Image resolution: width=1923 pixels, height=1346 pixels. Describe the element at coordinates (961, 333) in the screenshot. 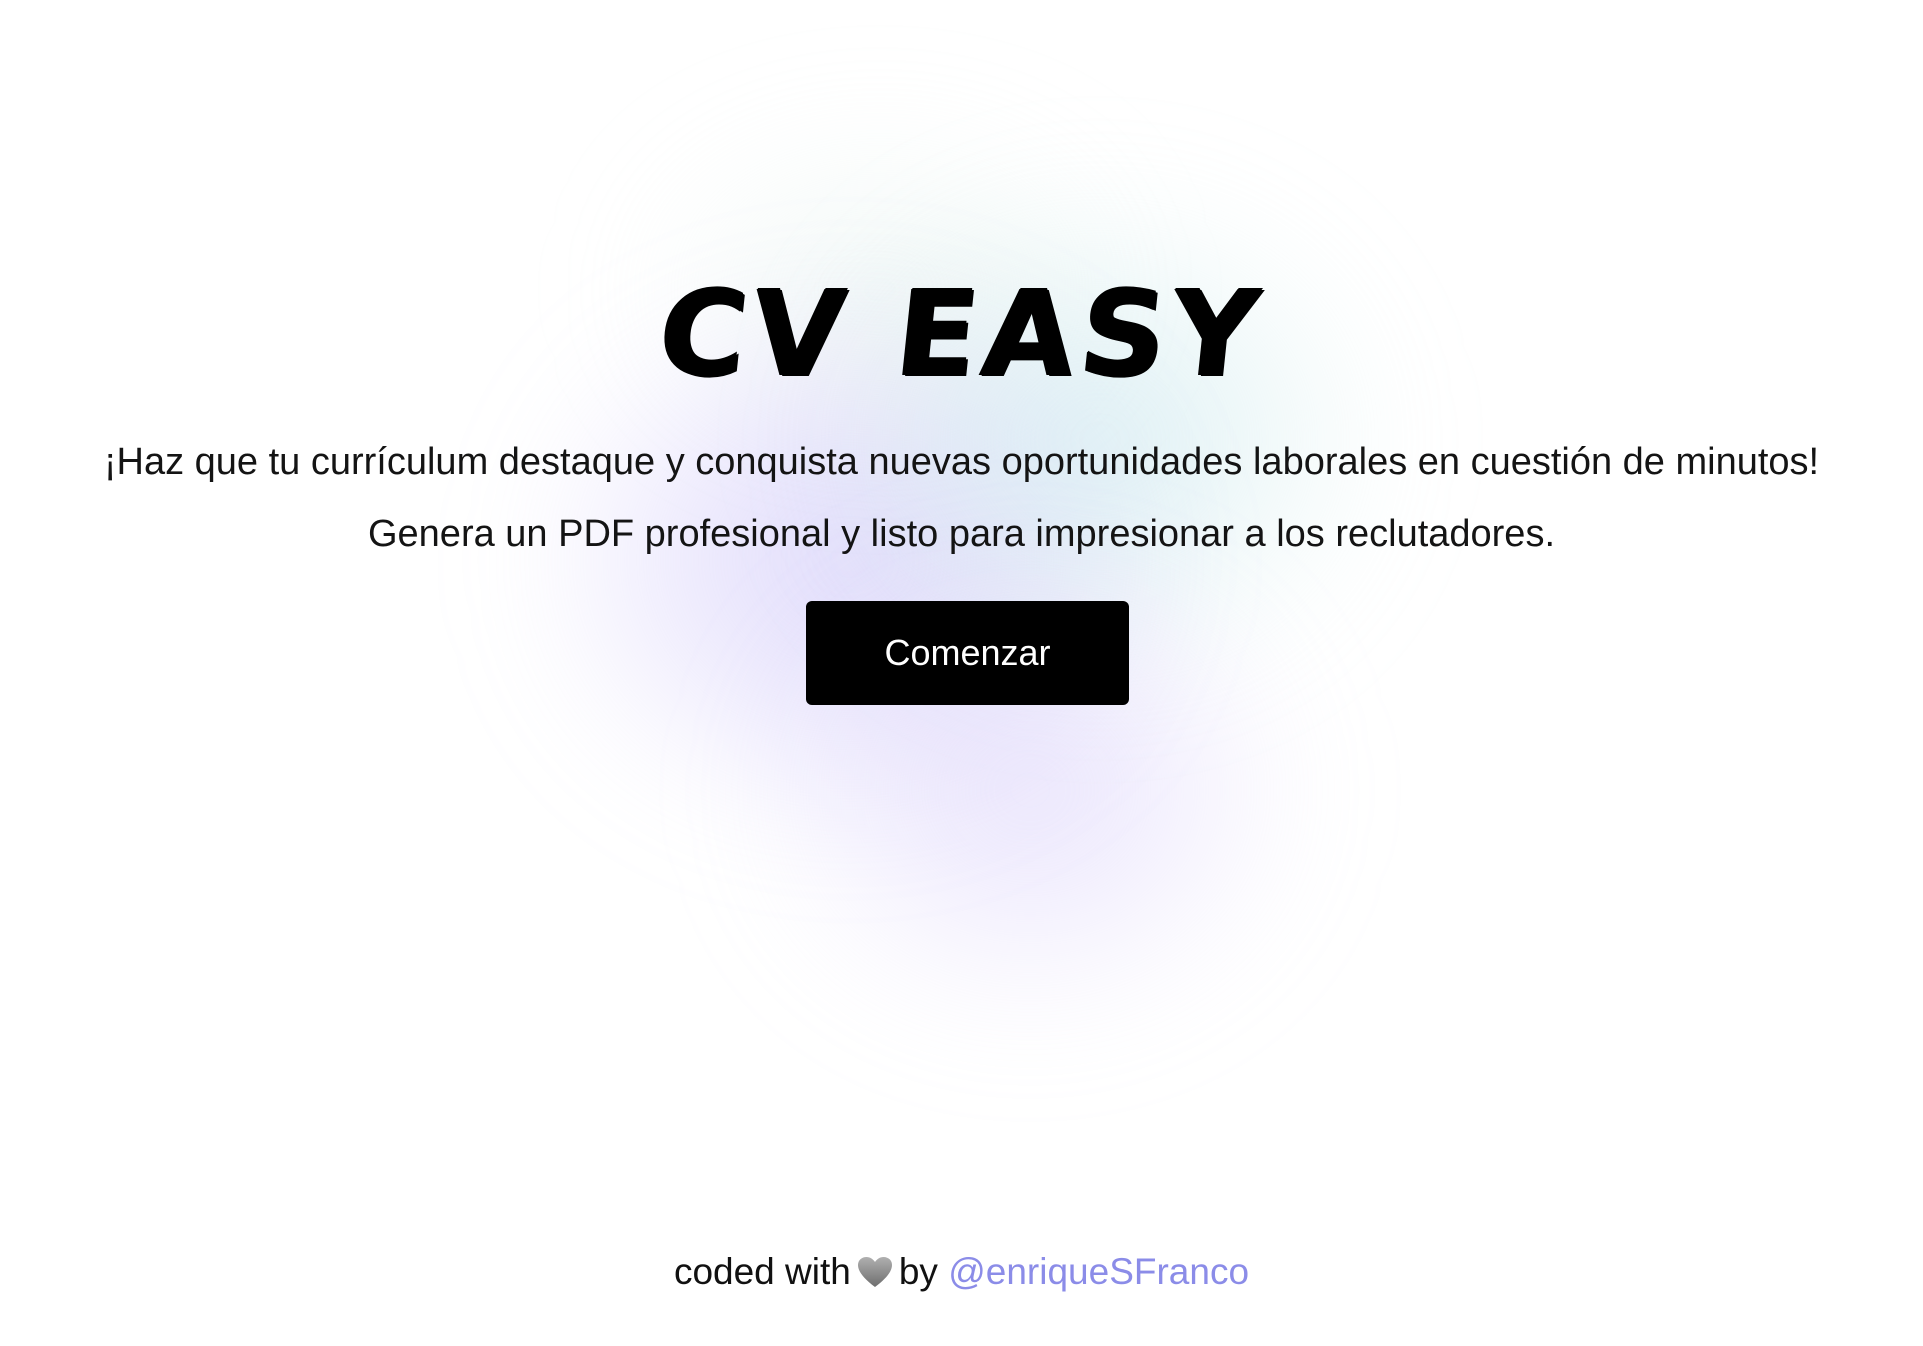

I see `app-title: CV EASY` at that location.